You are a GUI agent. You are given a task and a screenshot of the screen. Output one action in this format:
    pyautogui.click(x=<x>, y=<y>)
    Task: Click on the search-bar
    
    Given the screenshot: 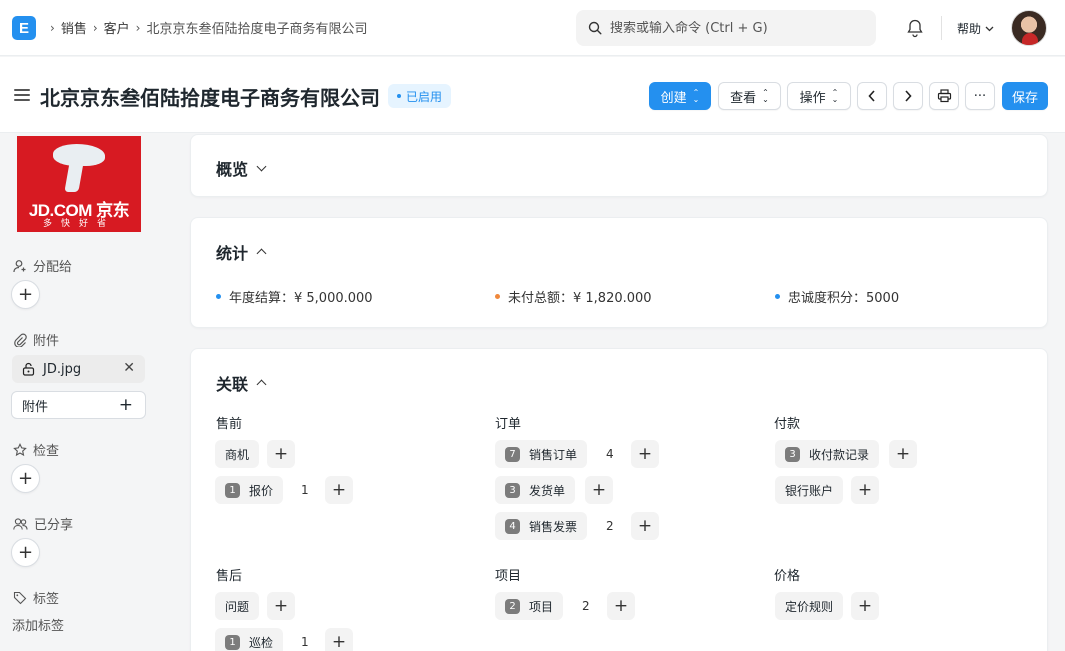 What is the action you would take?
    pyautogui.click(x=726, y=28)
    